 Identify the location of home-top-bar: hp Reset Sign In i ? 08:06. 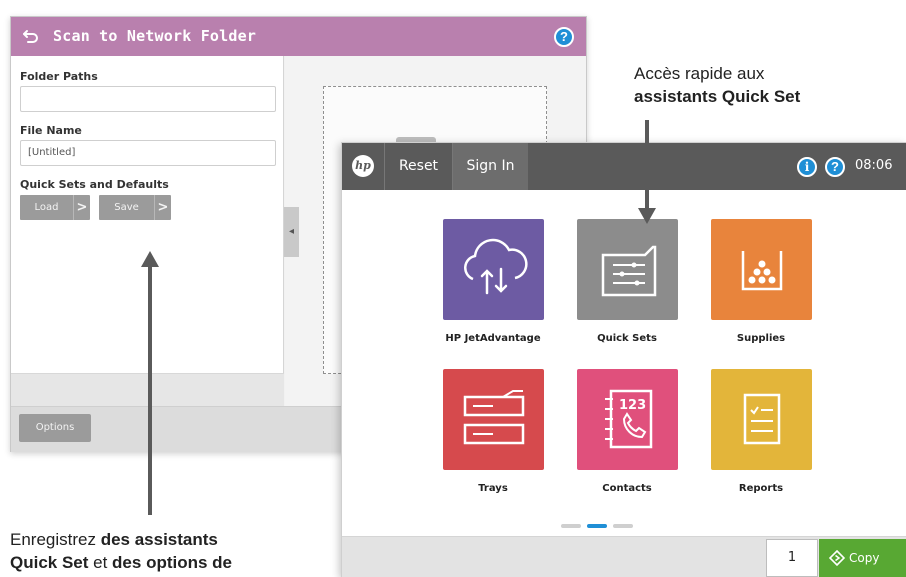
(624, 166).